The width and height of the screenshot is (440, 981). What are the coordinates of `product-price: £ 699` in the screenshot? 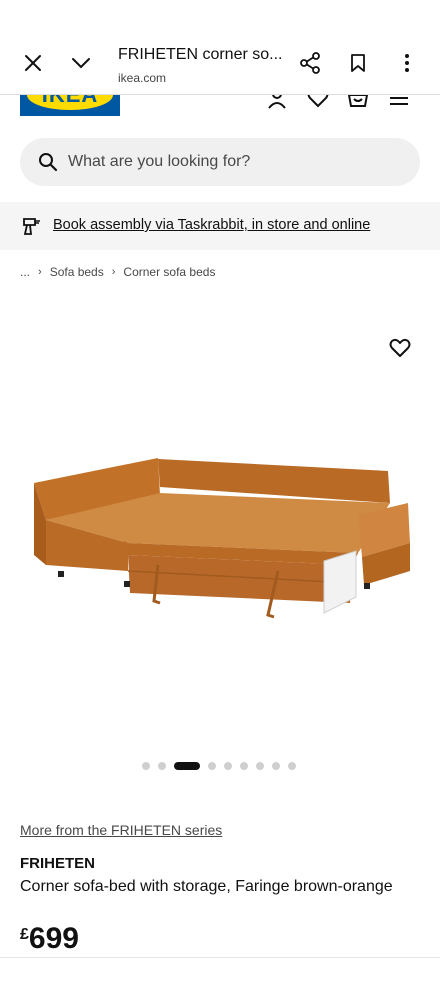 It's located at (49, 939).